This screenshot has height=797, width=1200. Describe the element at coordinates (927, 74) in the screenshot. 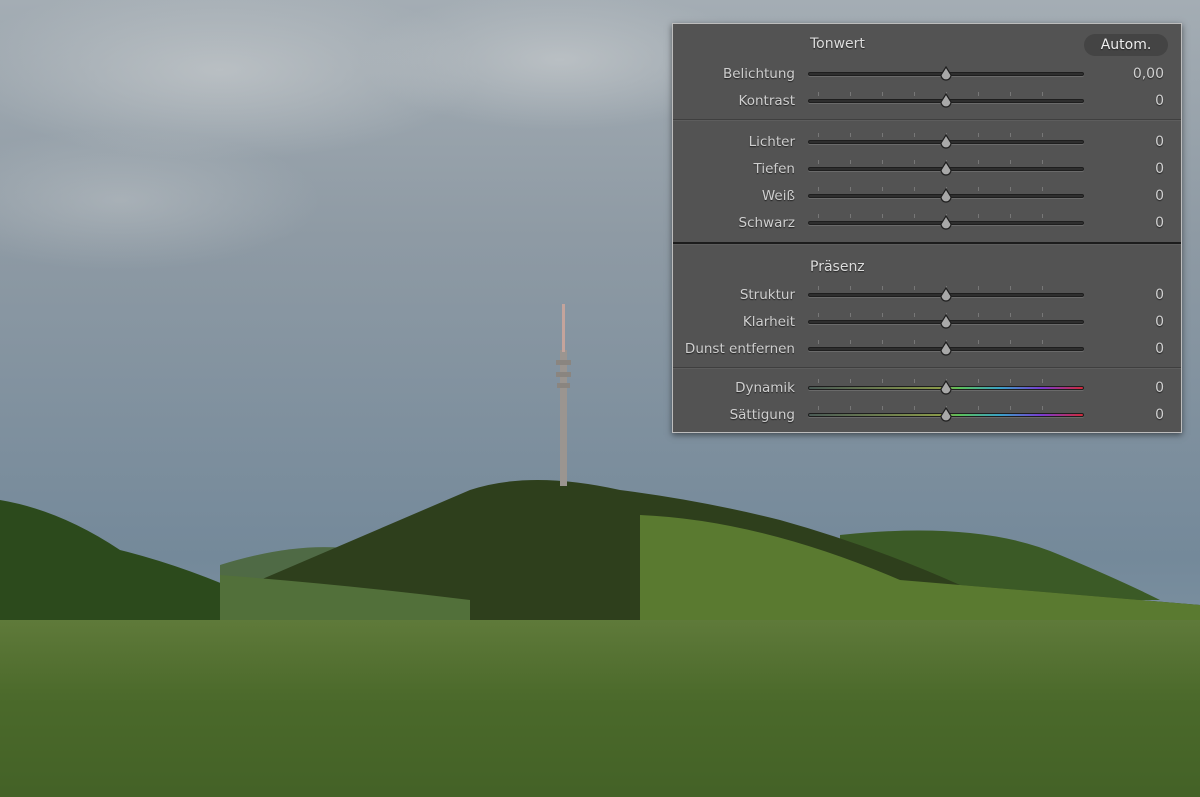

I see `slider-row-belichtung: Belichtung 0,00` at that location.